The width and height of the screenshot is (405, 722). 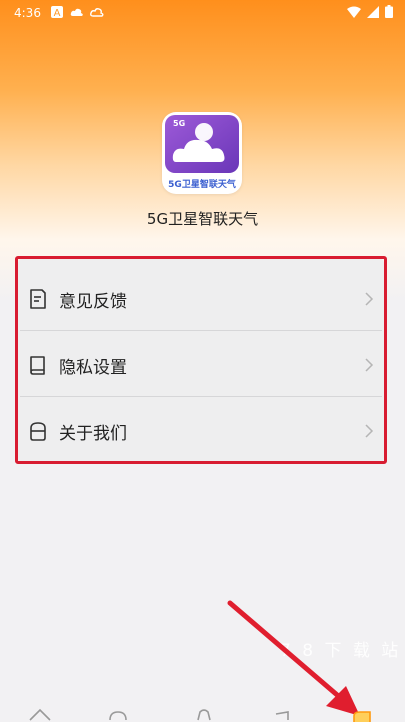 What do you see at coordinates (282, 713) in the screenshot?
I see `news-icon` at bounding box center [282, 713].